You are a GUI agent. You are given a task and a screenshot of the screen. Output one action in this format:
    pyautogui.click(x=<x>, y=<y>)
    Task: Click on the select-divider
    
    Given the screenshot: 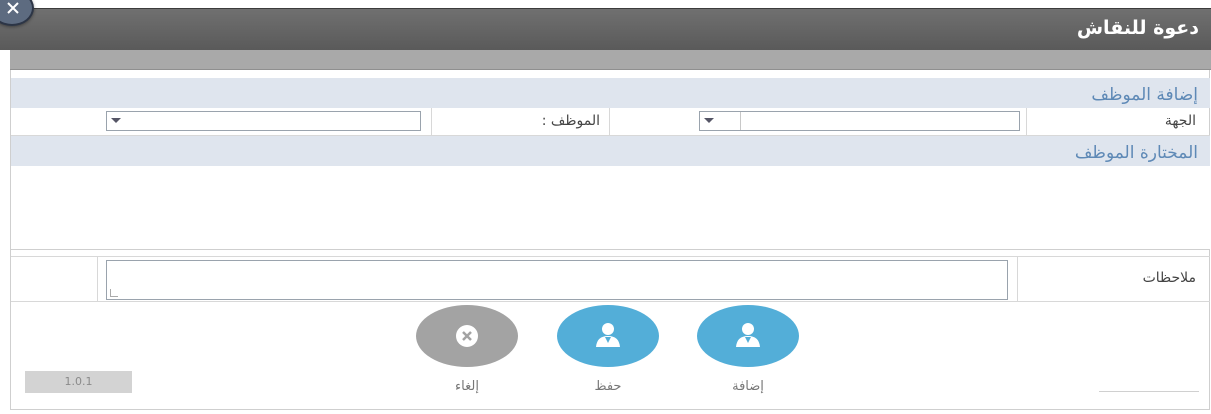 What is the action you would take?
    pyautogui.click(x=740, y=121)
    